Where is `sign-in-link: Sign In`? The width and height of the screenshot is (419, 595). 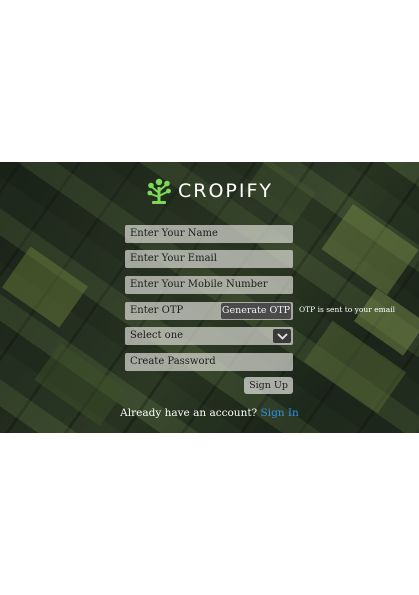
sign-in-link: Sign In is located at coordinates (280, 413).